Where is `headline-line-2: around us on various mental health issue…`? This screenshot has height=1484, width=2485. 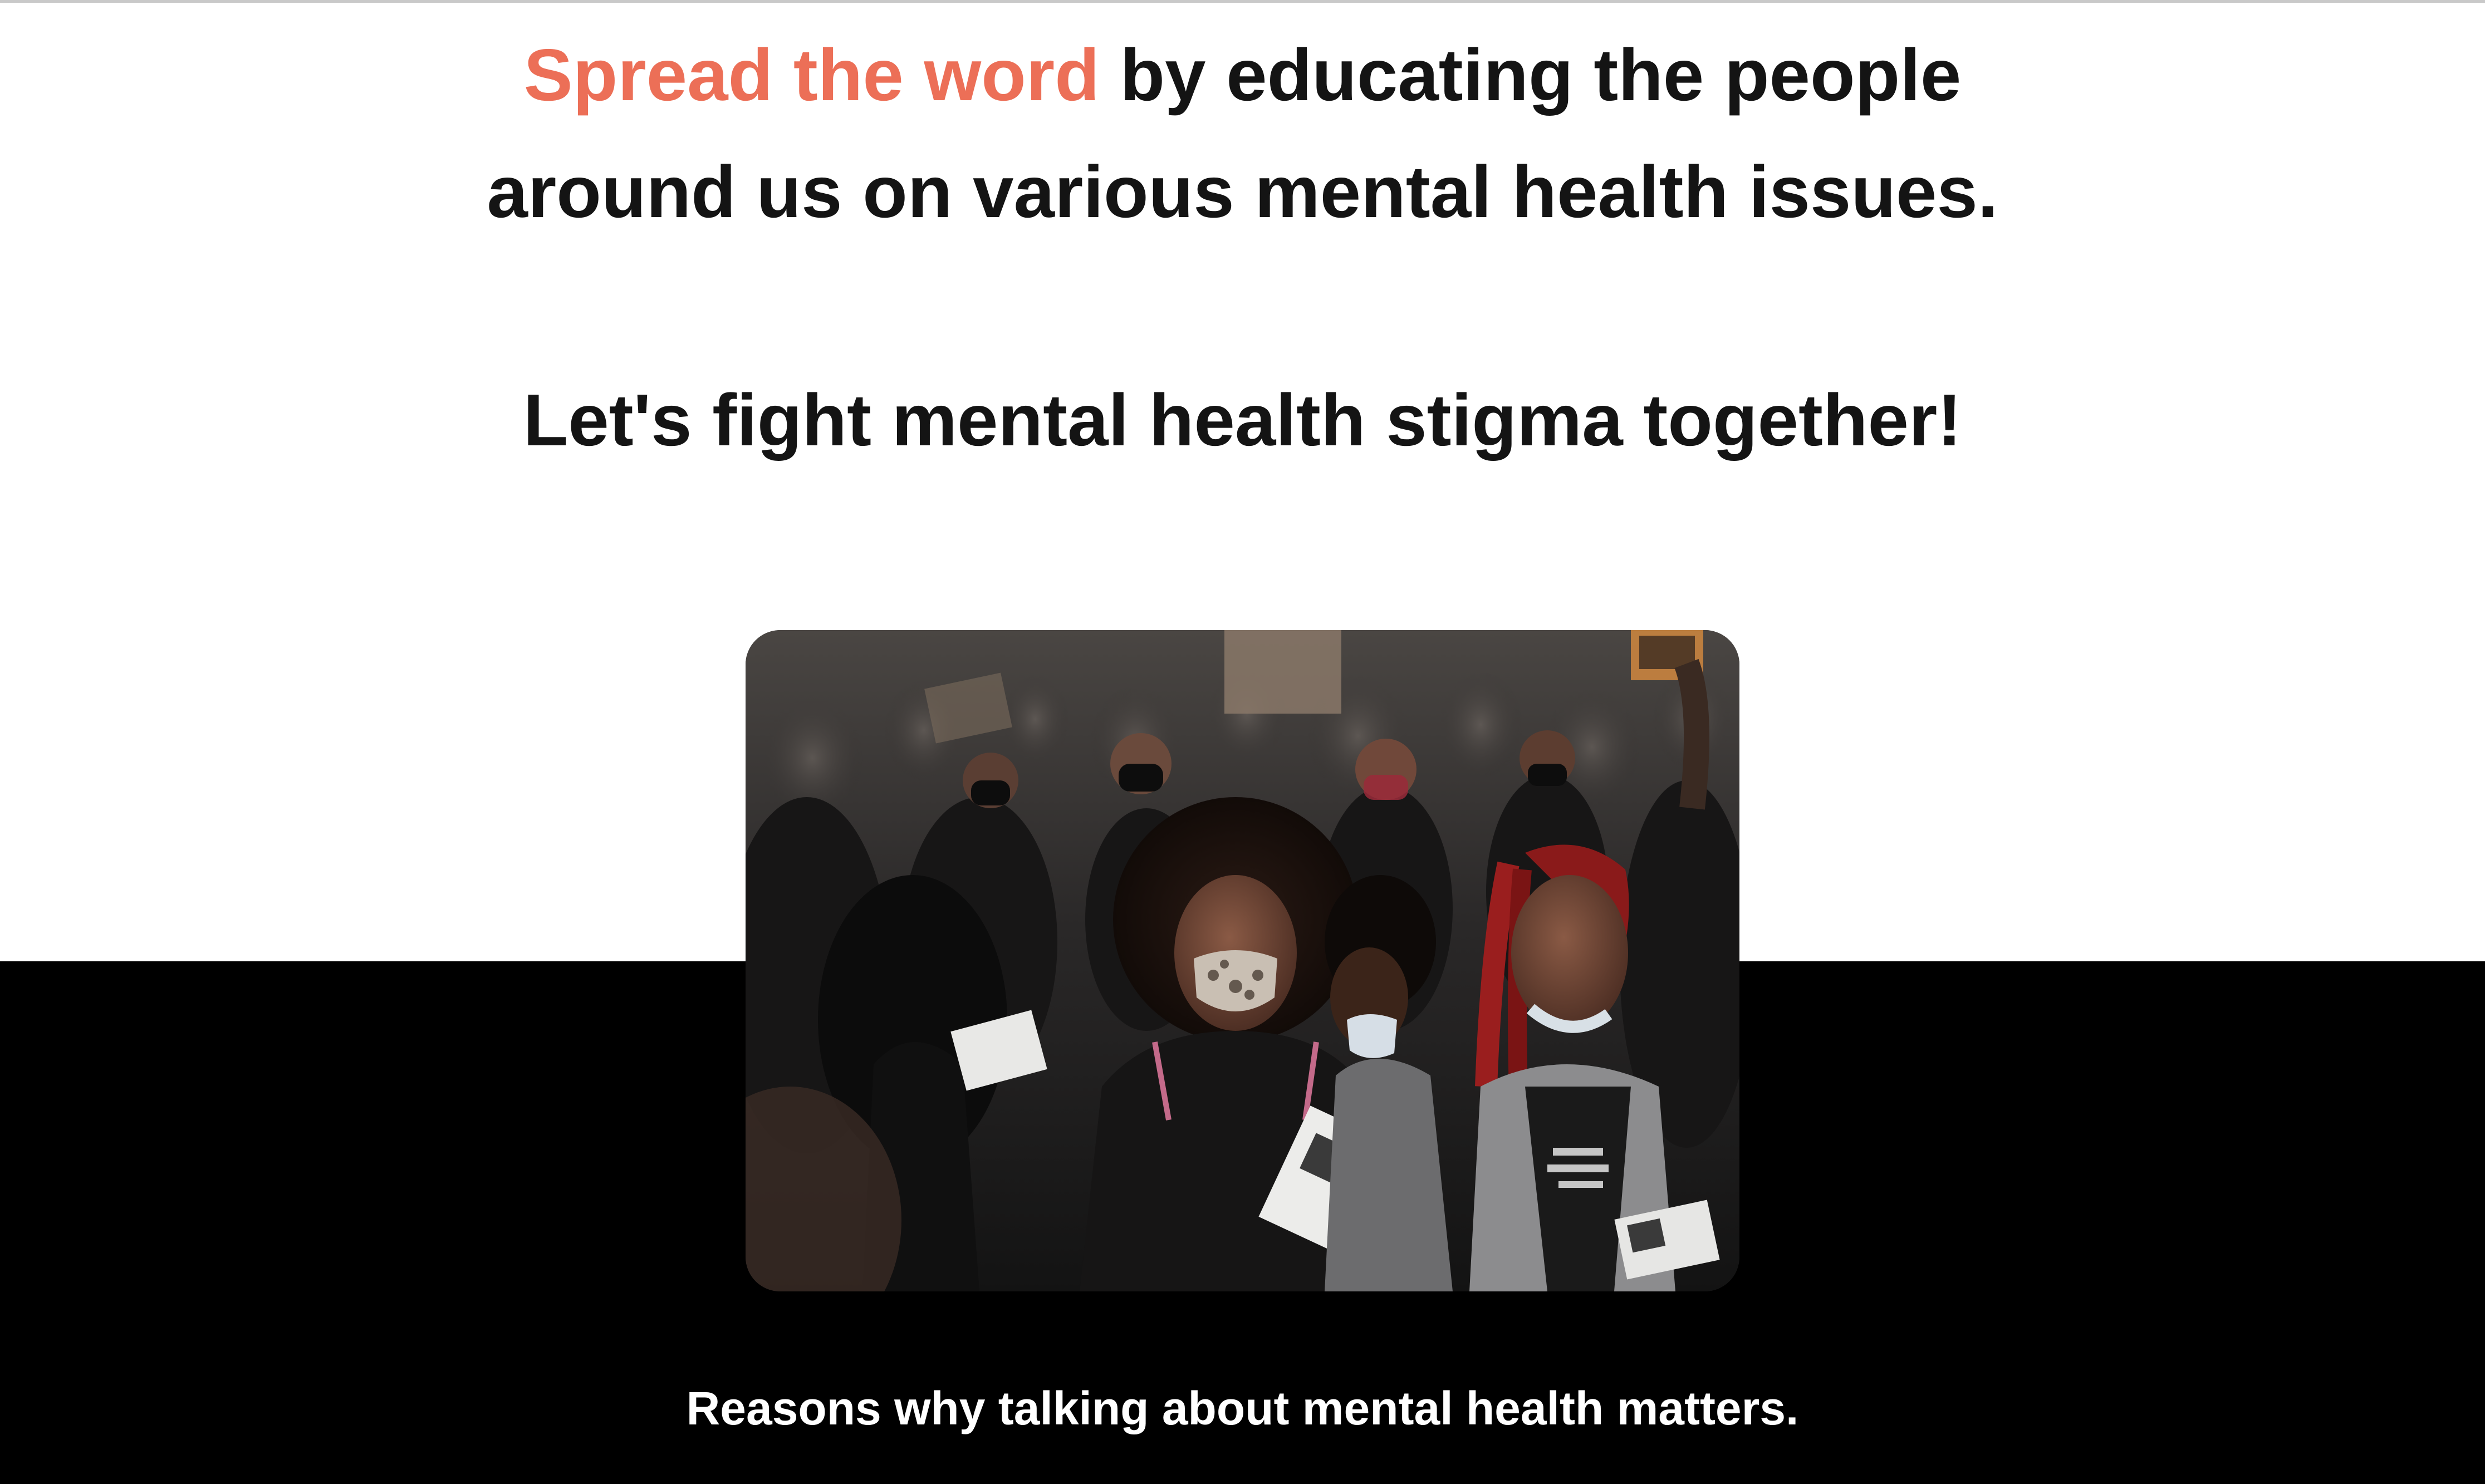 headline-line-2: around us on various mental health issue… is located at coordinates (1242, 192).